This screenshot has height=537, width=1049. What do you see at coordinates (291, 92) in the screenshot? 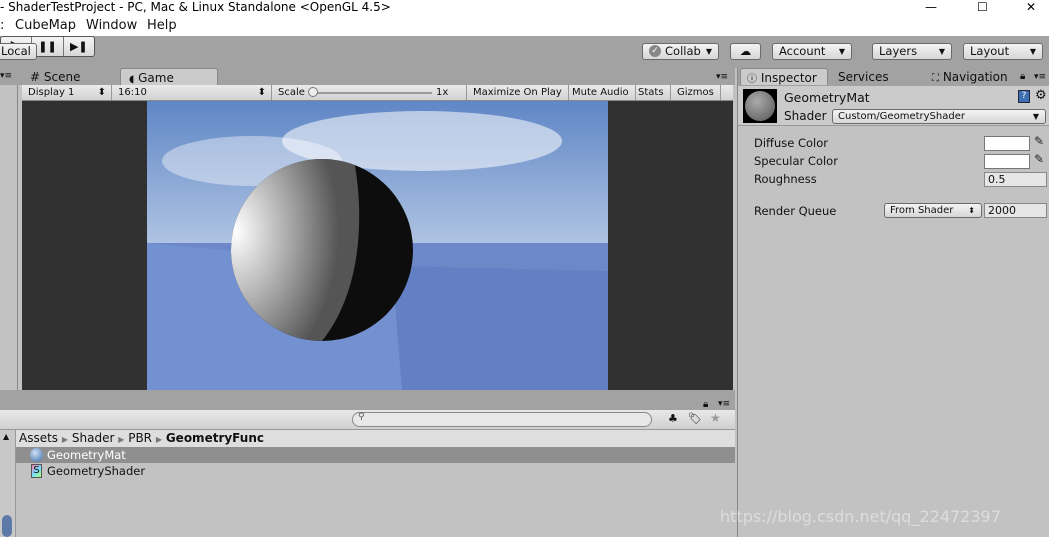
I see `scale-label: Scale` at bounding box center [291, 92].